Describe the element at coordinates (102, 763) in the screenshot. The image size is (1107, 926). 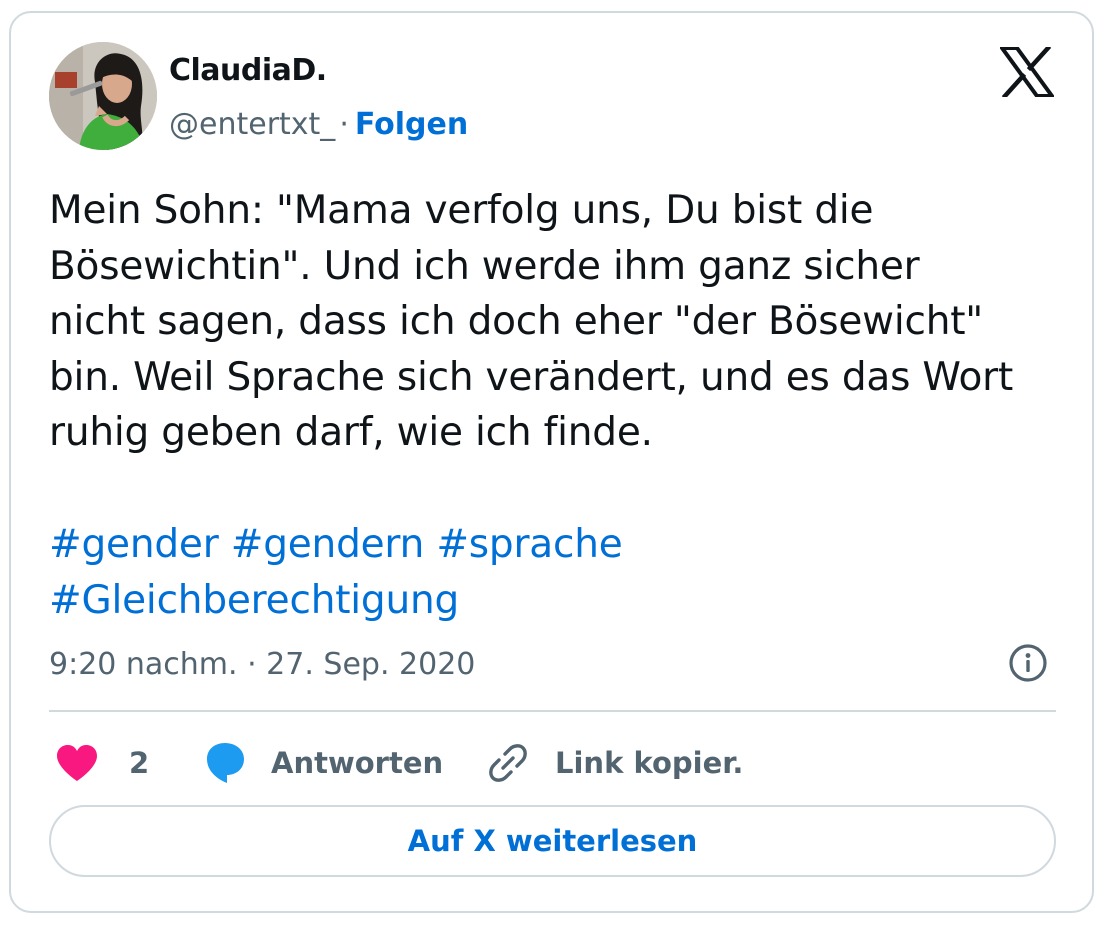
I see `like-button: 2` at that location.